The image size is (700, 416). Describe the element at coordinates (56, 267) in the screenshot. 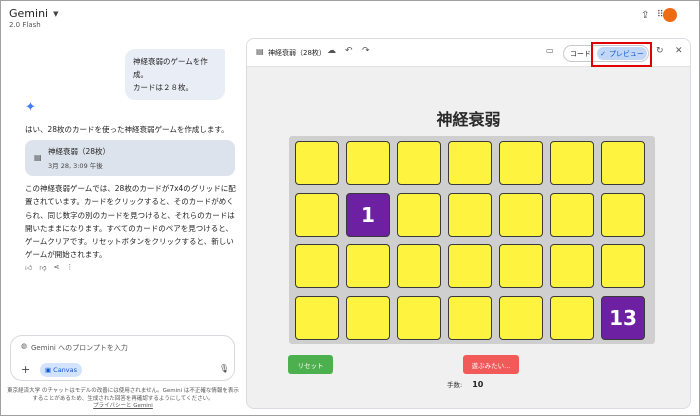

I see `share-icon: ⋖` at that location.